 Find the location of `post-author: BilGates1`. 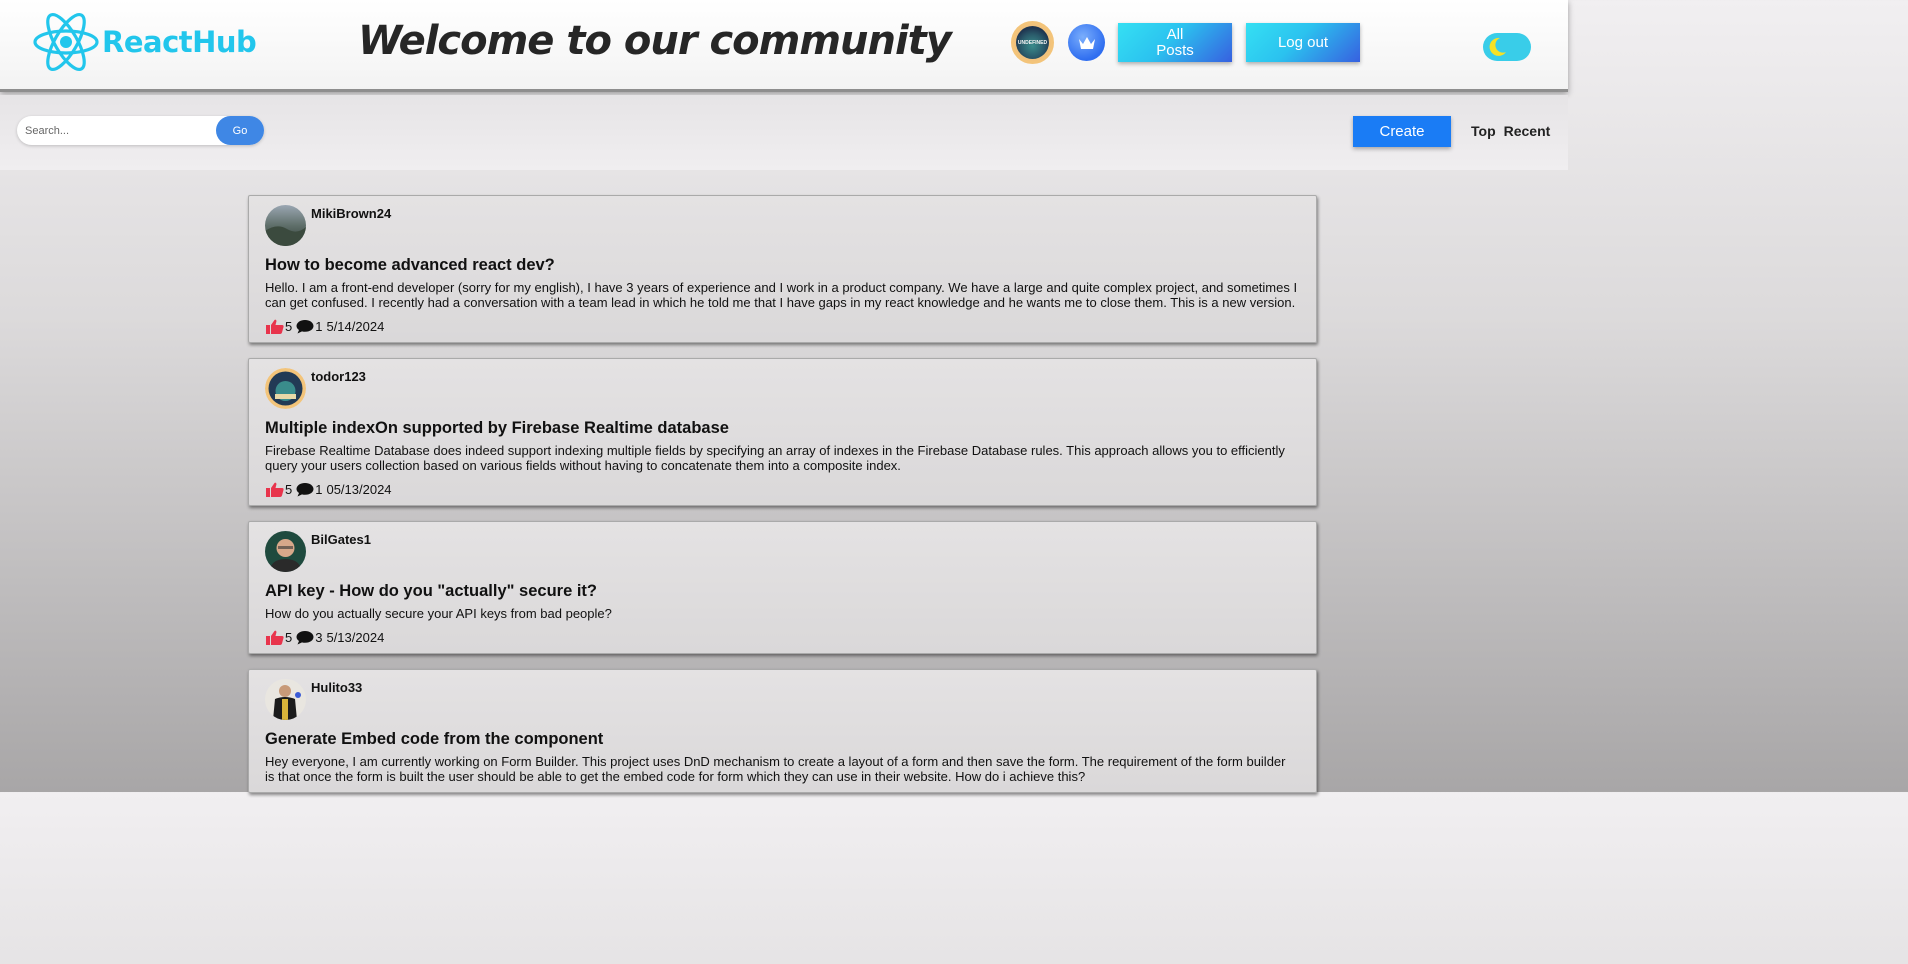

post-author: BilGates1 is located at coordinates (341, 539).